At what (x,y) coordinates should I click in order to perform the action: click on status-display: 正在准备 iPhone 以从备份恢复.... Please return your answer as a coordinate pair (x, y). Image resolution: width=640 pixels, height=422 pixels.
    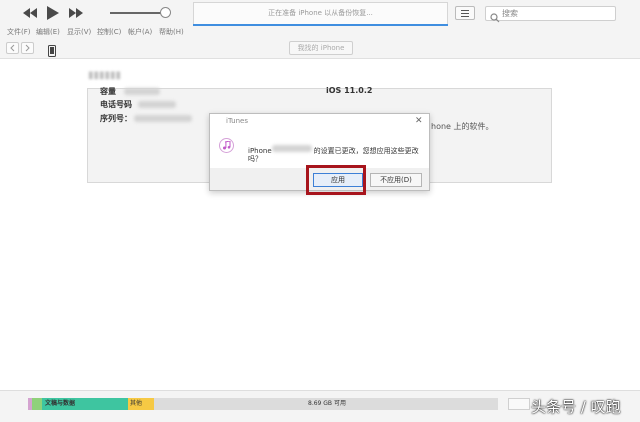
    Looking at the image, I should click on (320, 13).